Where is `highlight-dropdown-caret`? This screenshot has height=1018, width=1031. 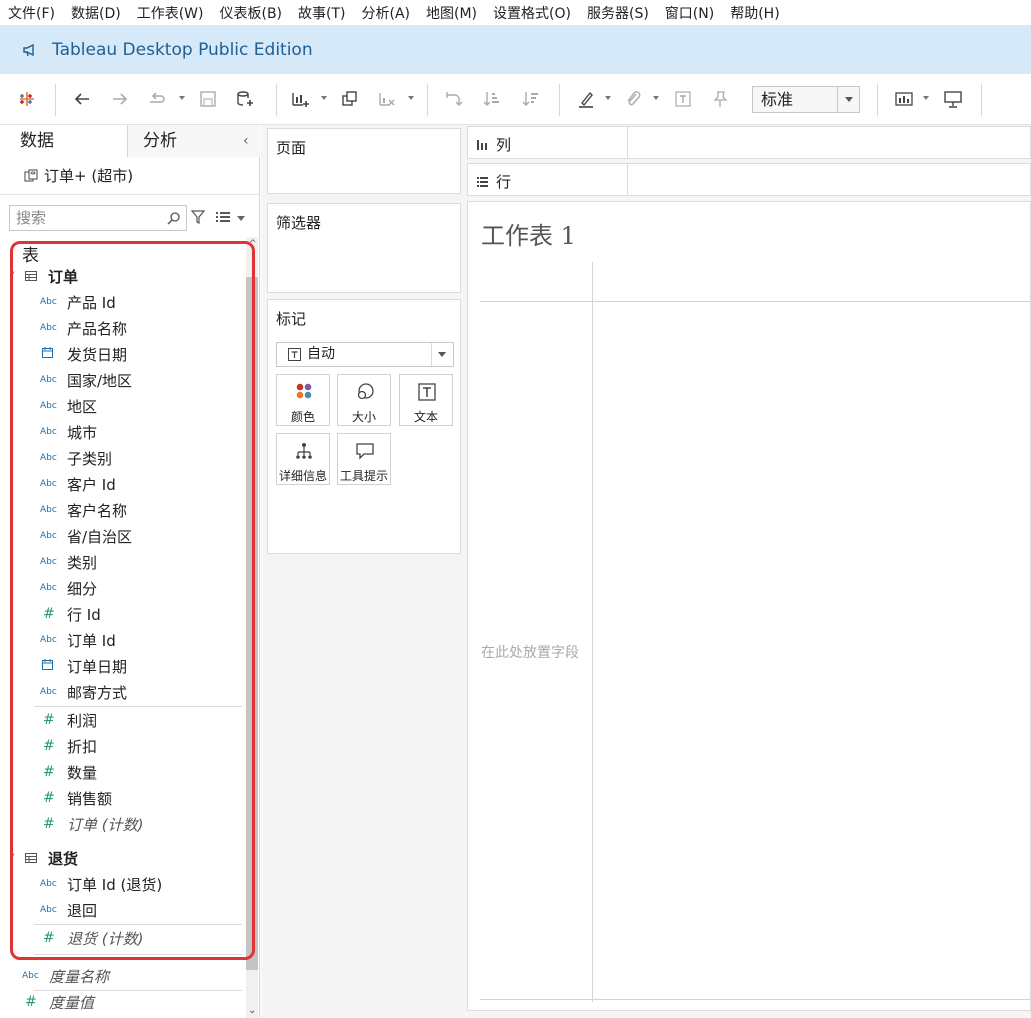
highlight-dropdown-caret is located at coordinates (608, 98).